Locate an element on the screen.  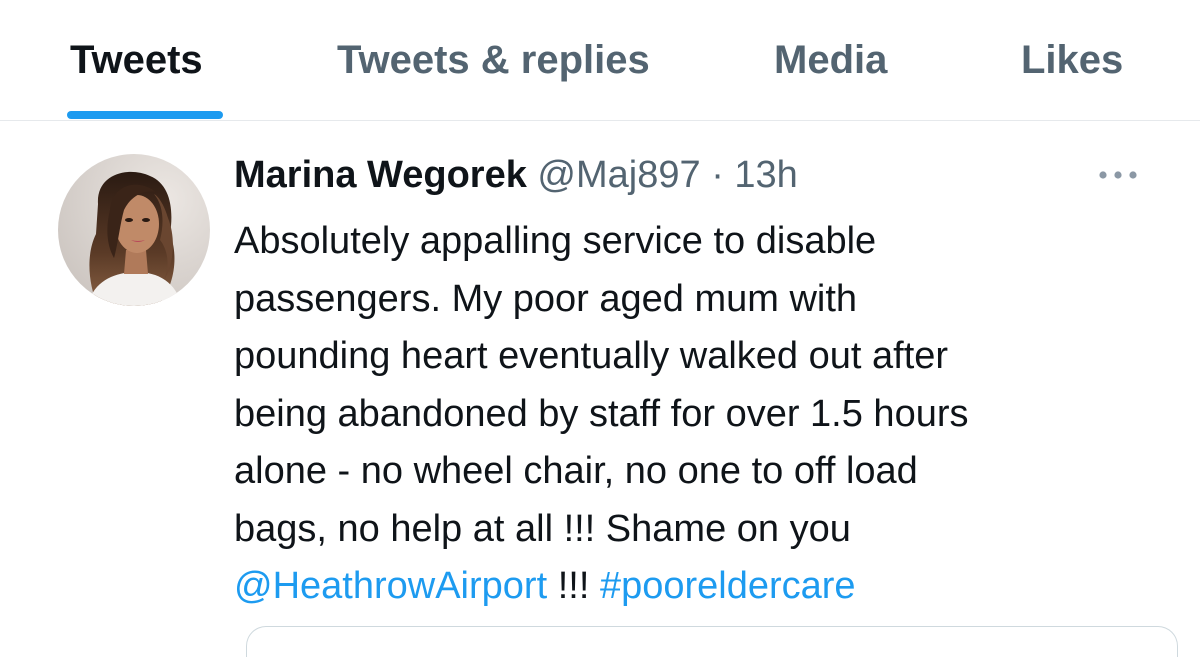
display-name: Marina Wegorek is located at coordinates (380, 175).